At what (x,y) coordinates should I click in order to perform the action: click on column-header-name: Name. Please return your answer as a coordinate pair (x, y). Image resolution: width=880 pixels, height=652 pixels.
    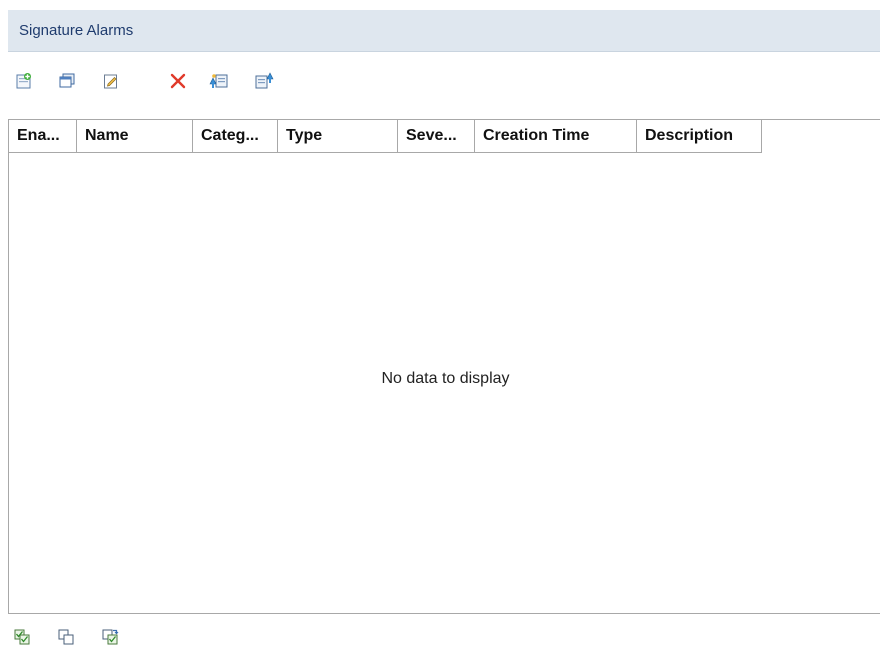
    Looking at the image, I should click on (135, 136).